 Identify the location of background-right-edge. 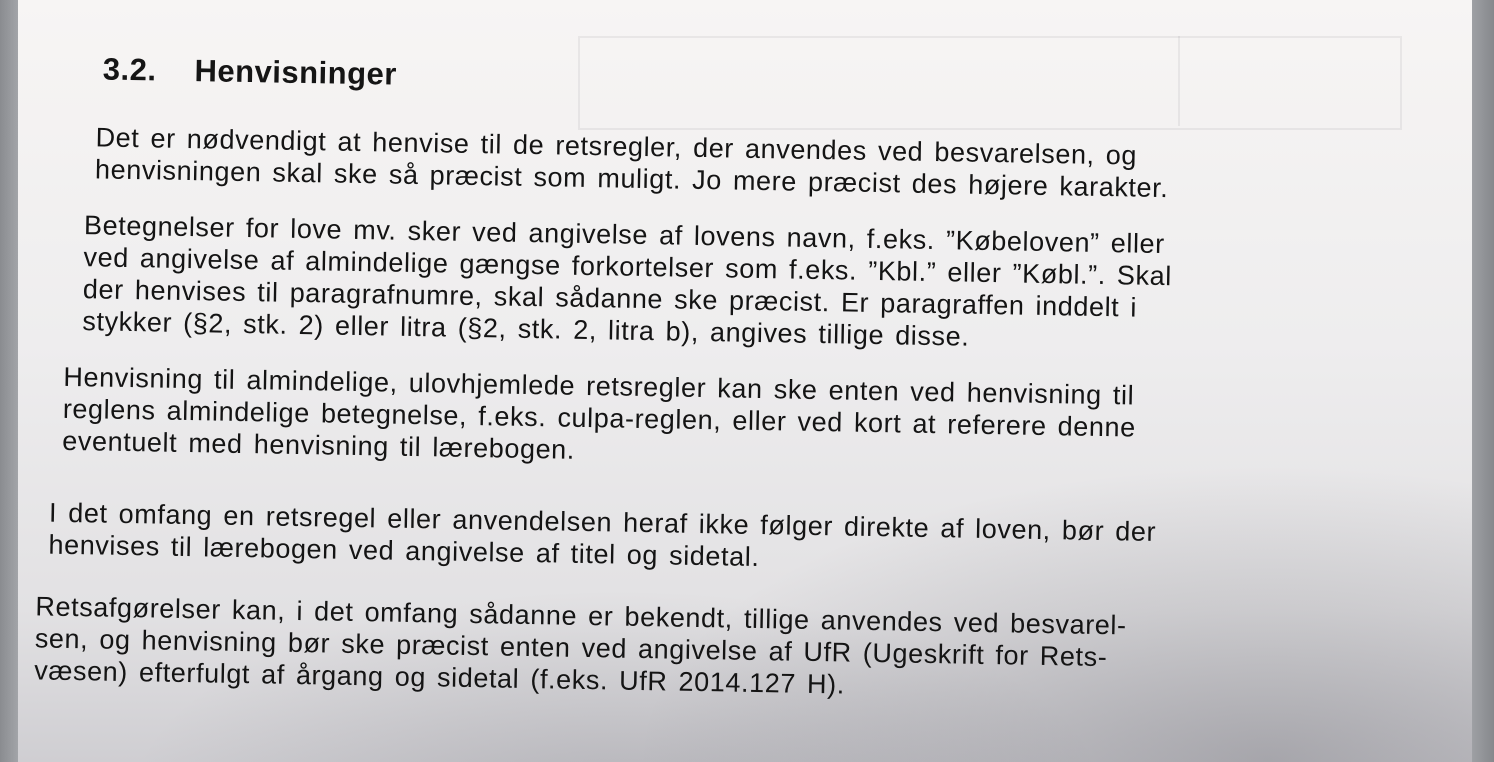
(1483, 381).